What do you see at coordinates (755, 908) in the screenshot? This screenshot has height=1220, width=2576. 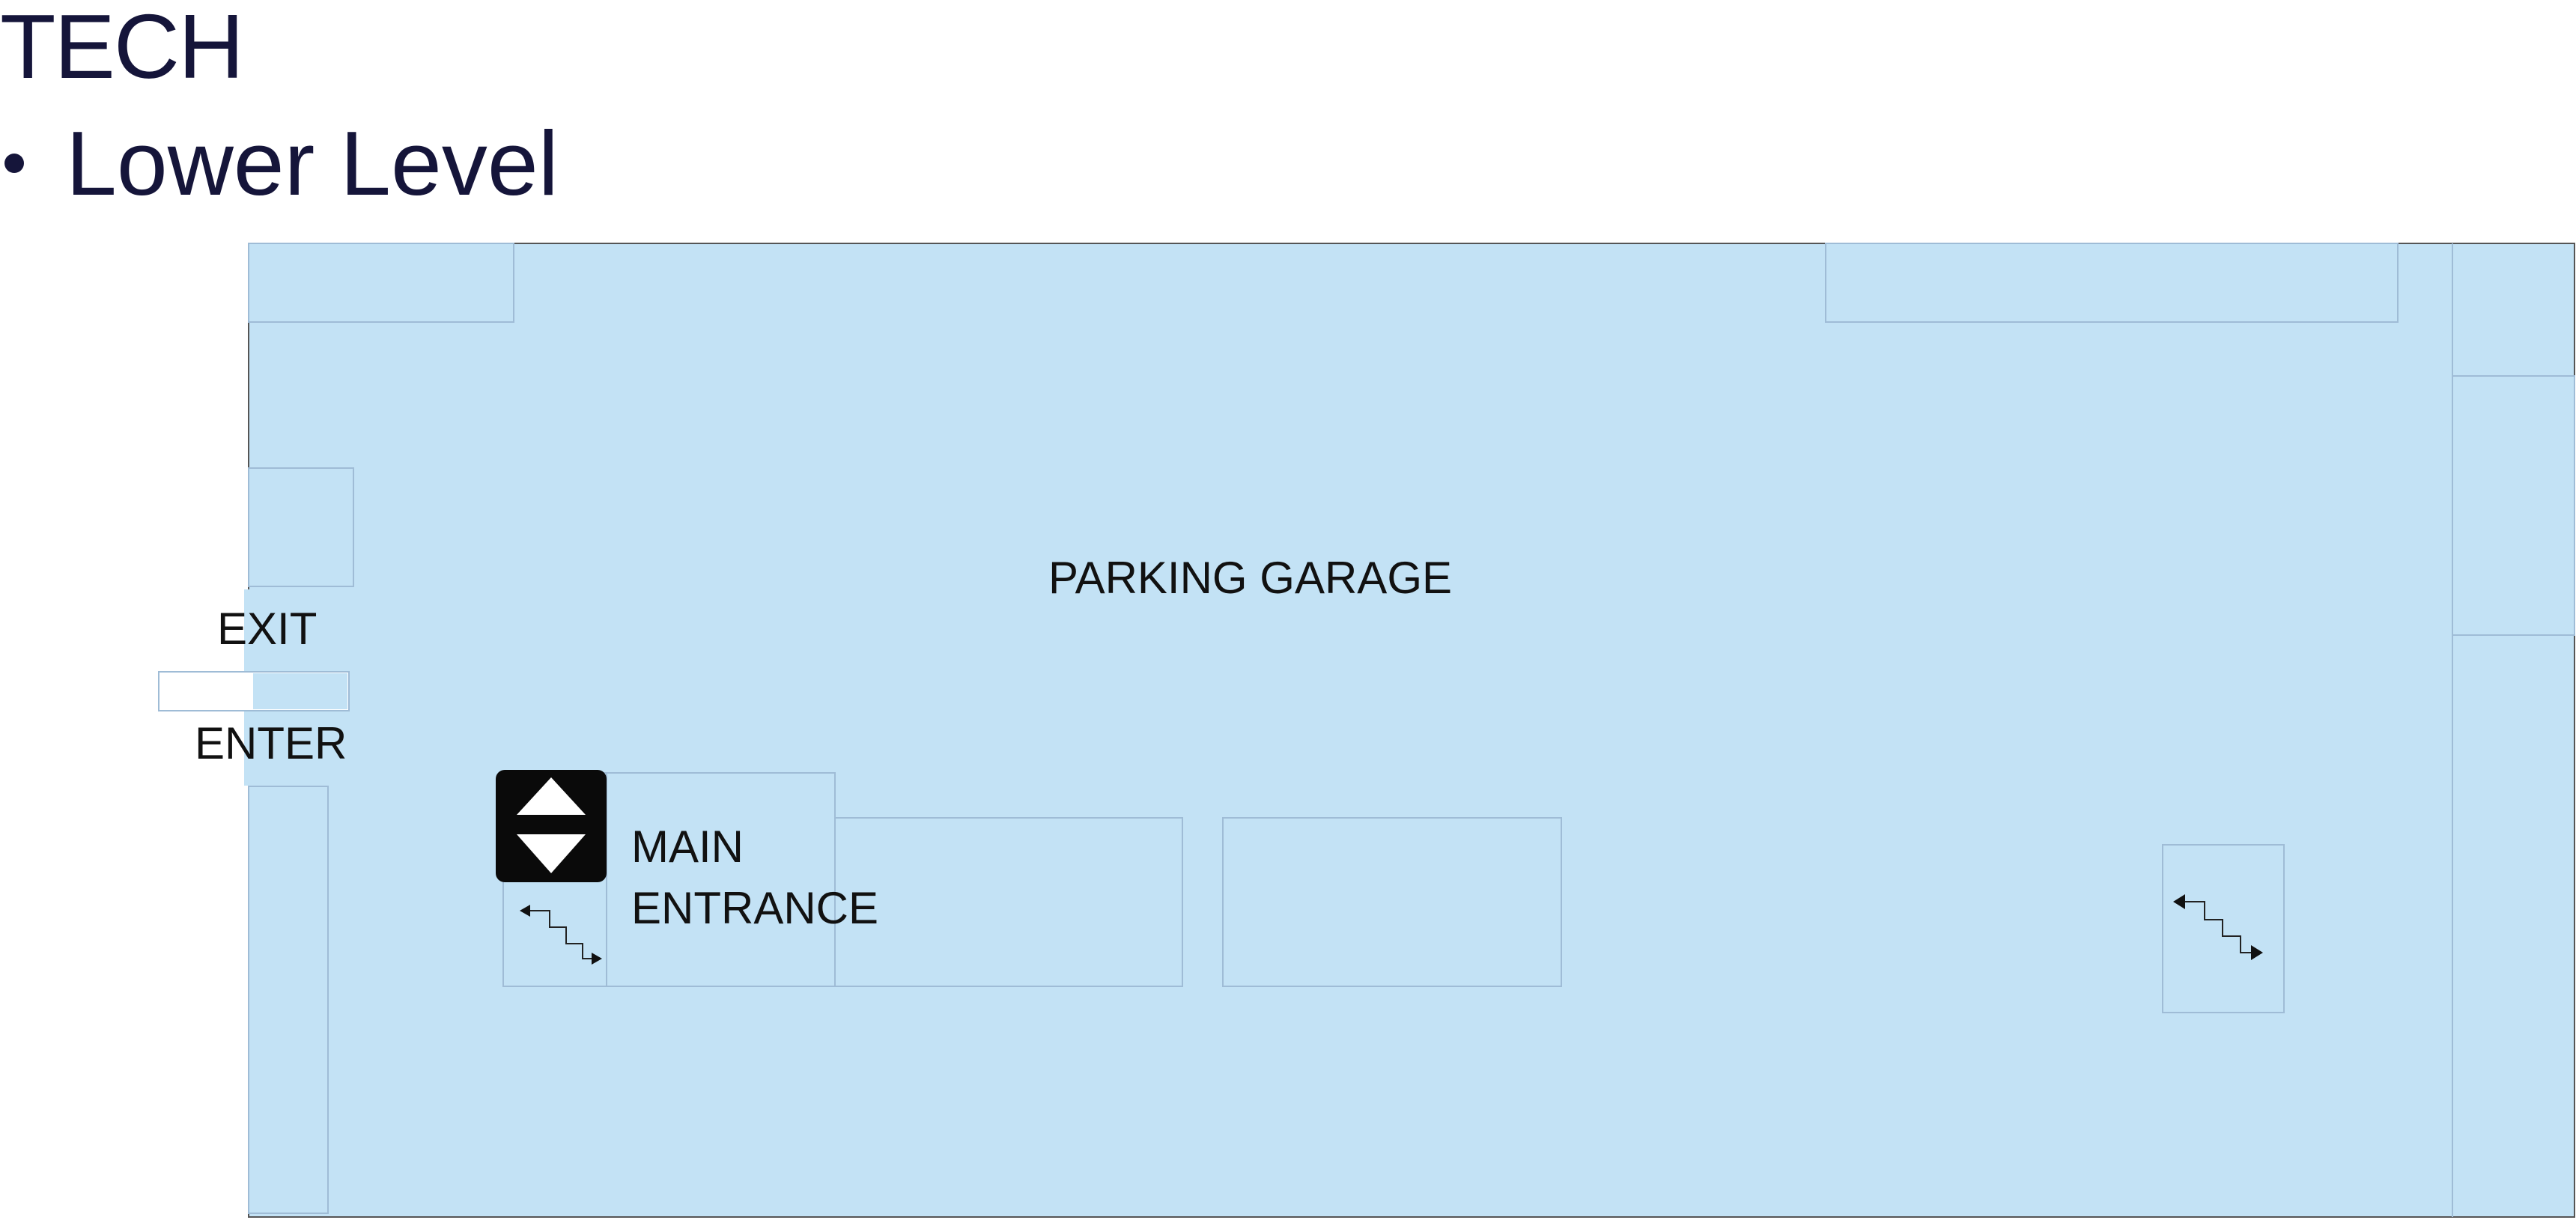 I see `main-entrance-label-line2: ENTRANCE` at bounding box center [755, 908].